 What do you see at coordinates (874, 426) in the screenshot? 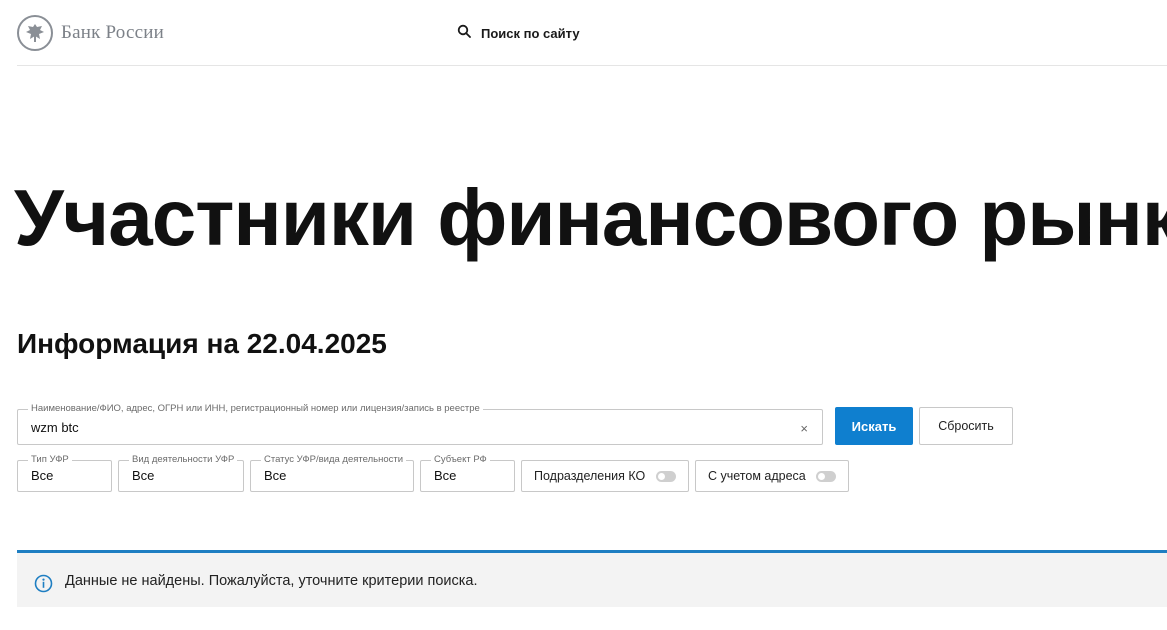
I see `search-button: Искать` at bounding box center [874, 426].